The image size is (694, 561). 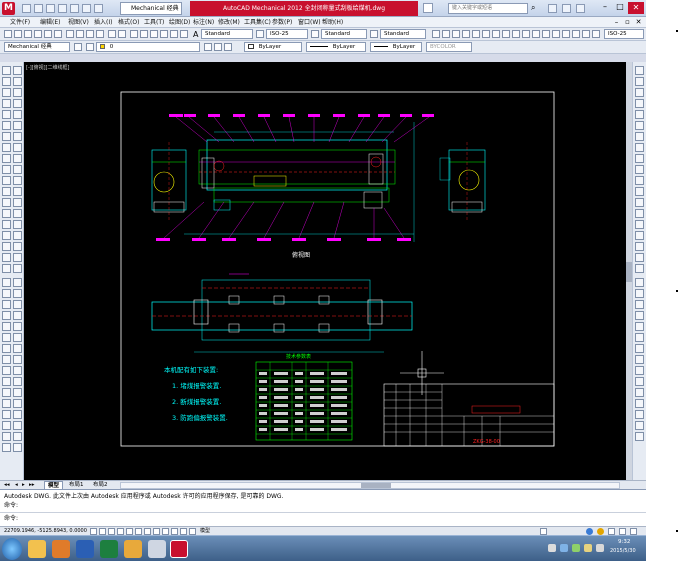 I want to click on polyline-icon, so click(x=6, y=92).